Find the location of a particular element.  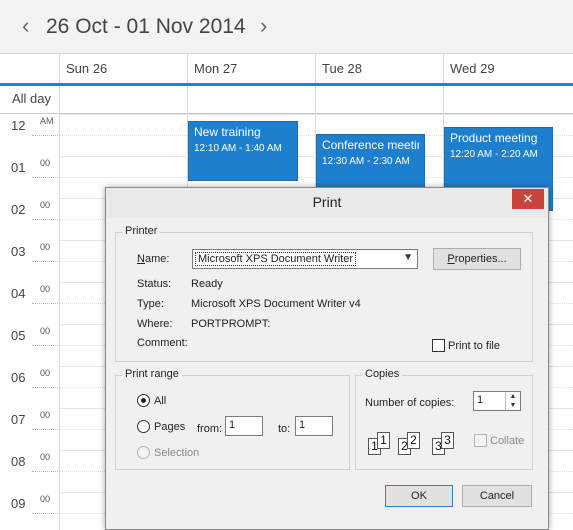

event-time: 12:30 AM - 2:30 AM is located at coordinates (366, 161).